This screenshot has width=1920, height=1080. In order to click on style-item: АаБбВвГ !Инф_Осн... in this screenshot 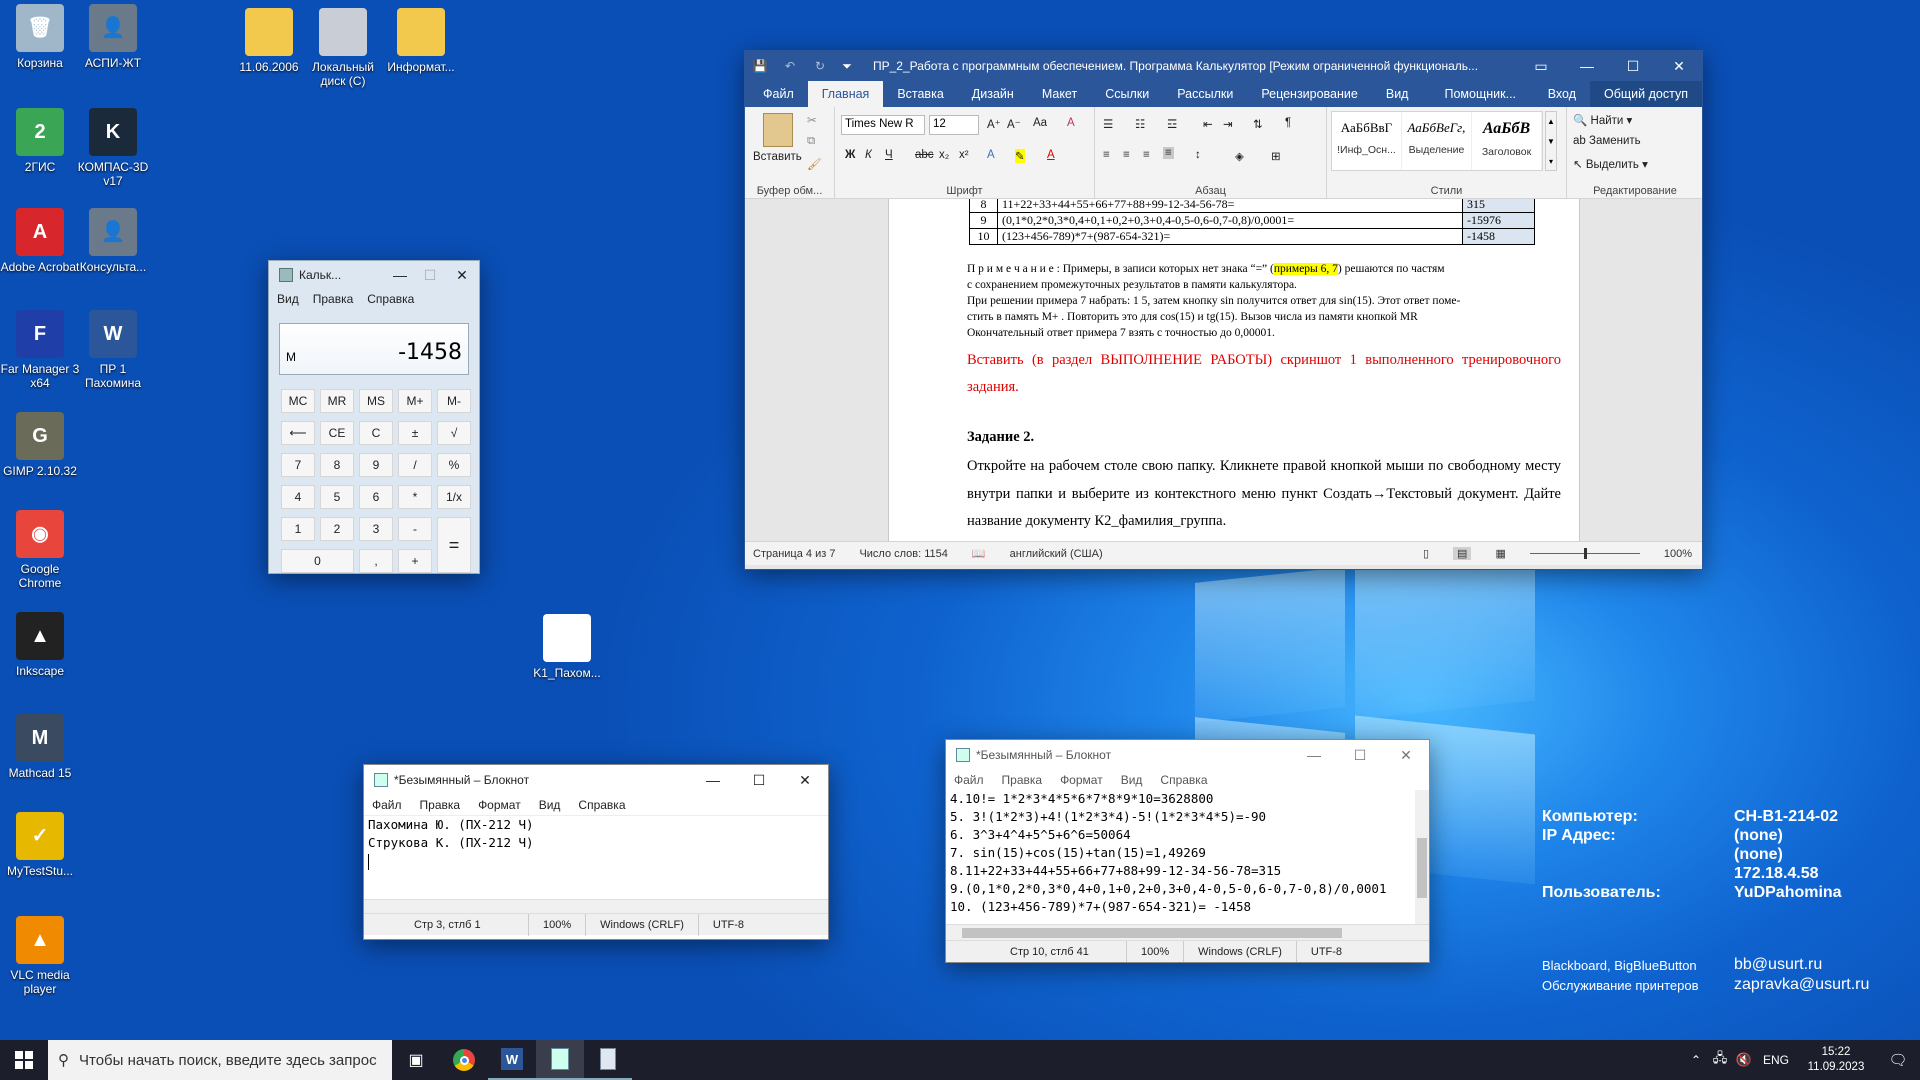, I will do `click(1367, 141)`.